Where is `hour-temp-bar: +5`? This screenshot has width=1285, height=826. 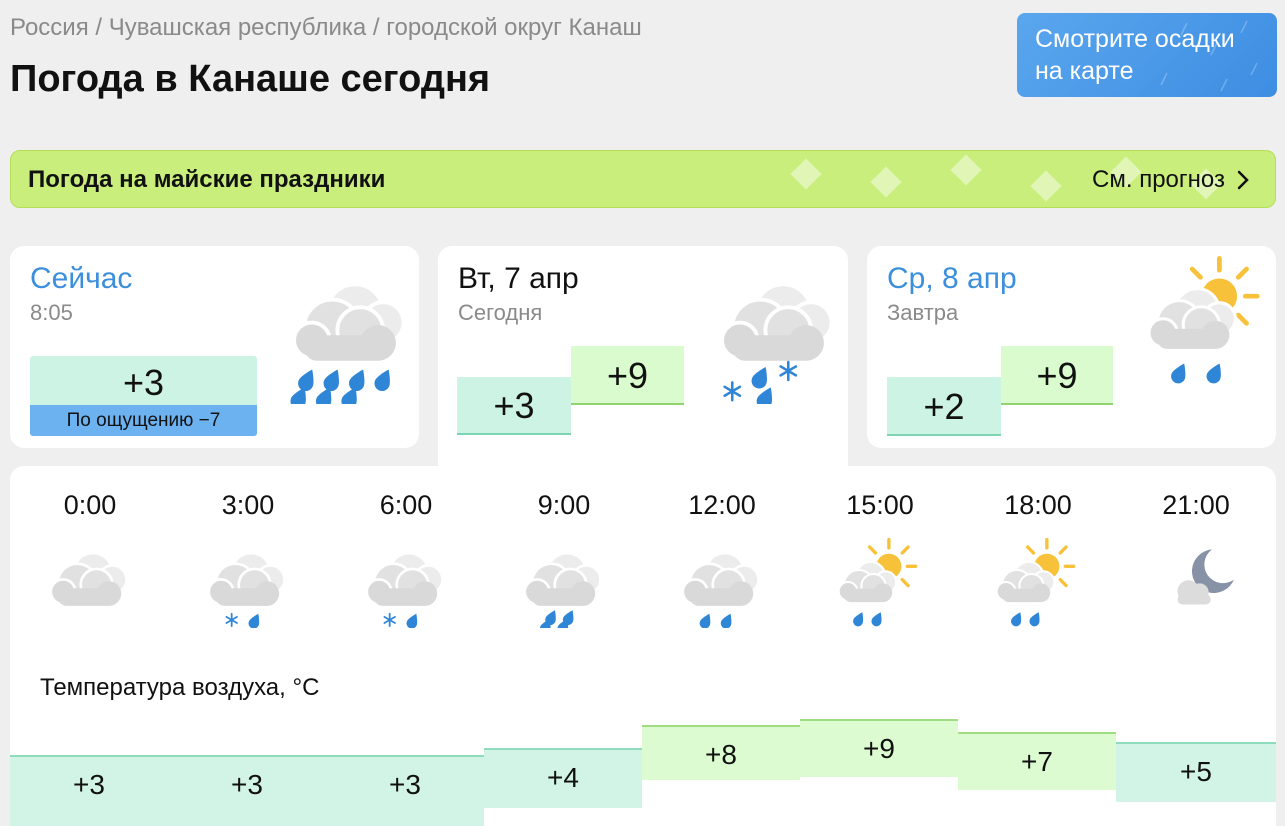
hour-temp-bar: +5 is located at coordinates (1196, 772).